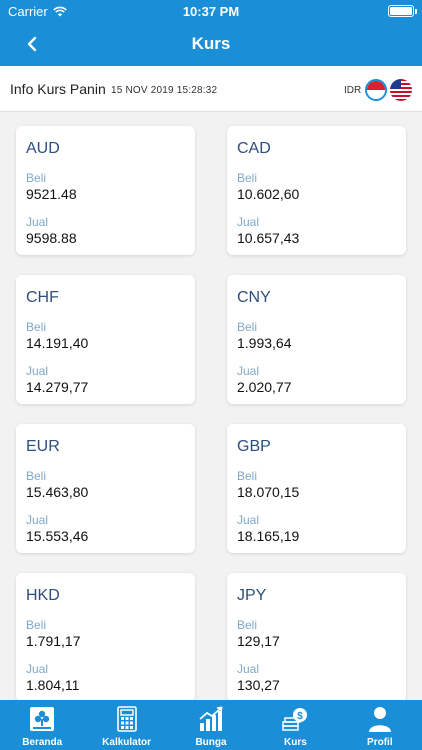 Image resolution: width=422 pixels, height=750 pixels. Describe the element at coordinates (43, 148) in the screenshot. I see `currency-code: AUD` at that location.